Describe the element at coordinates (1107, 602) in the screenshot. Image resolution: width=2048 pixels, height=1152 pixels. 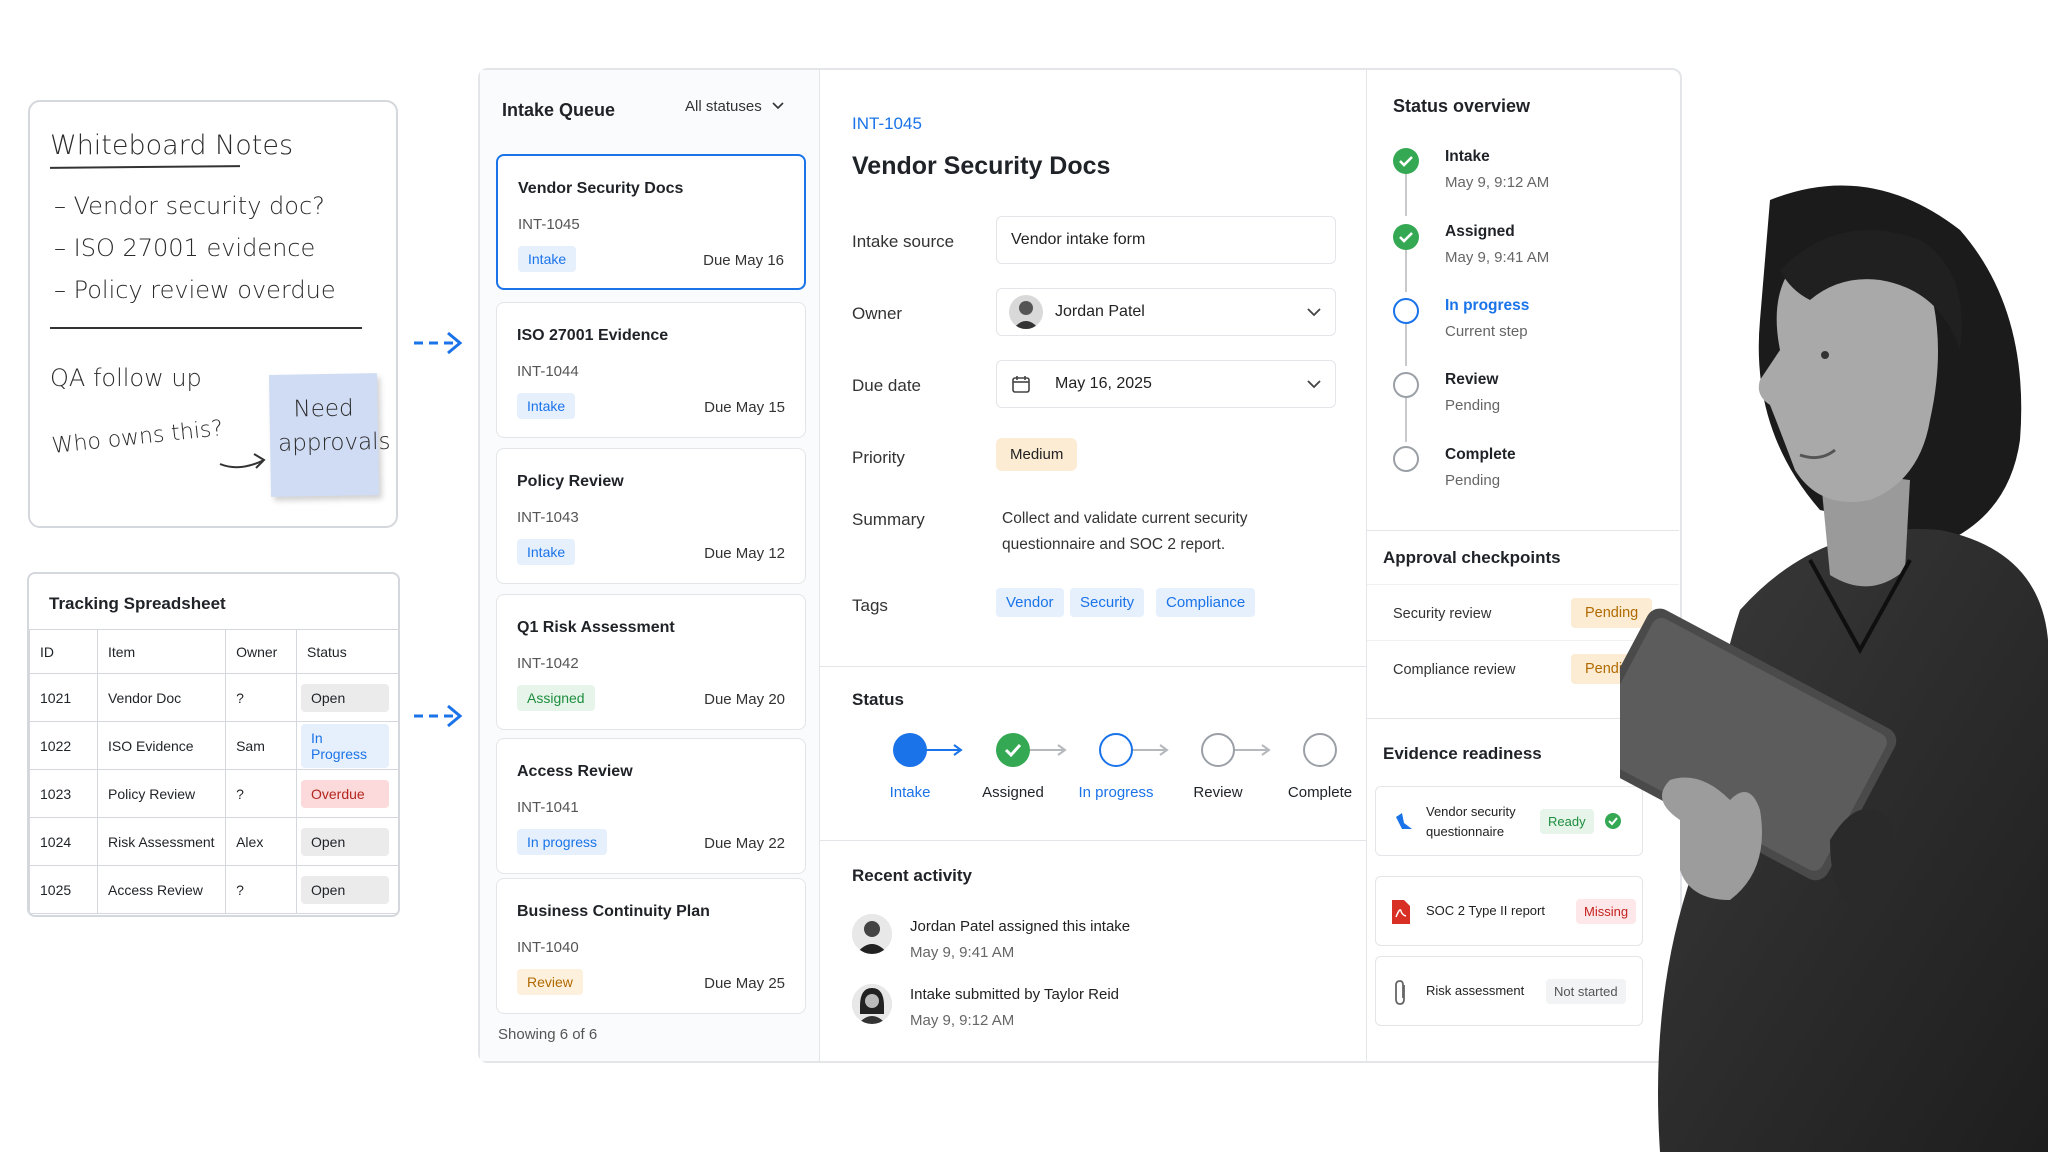
I see `tag-security: Security` at that location.